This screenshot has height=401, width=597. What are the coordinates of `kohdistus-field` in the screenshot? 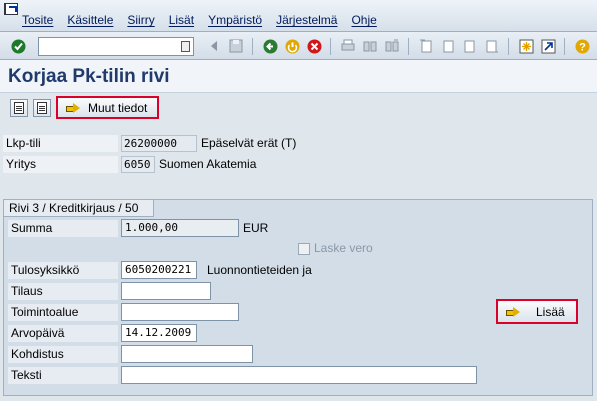 It's located at (187, 354).